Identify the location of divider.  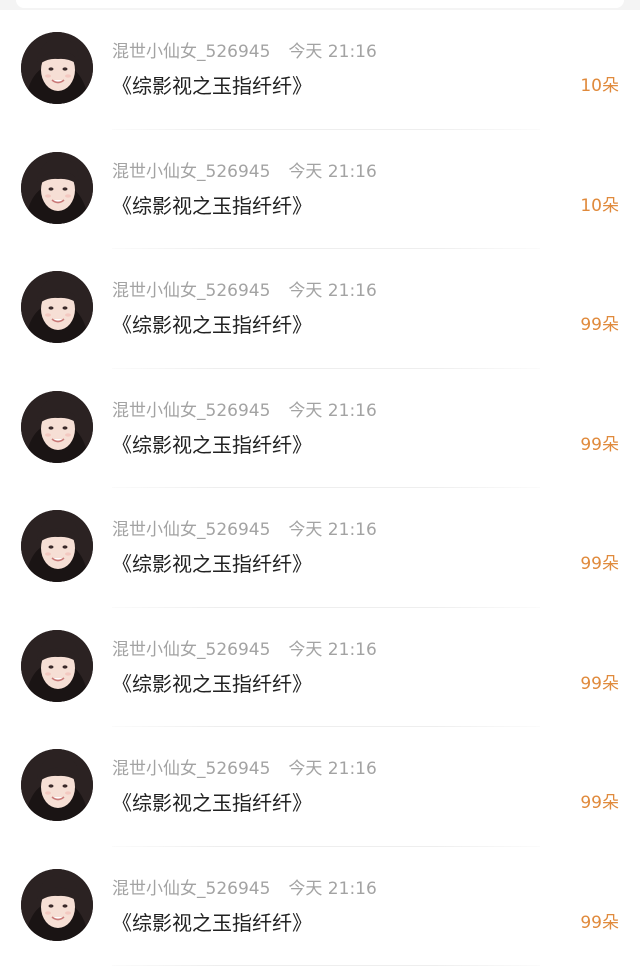
(326, 965).